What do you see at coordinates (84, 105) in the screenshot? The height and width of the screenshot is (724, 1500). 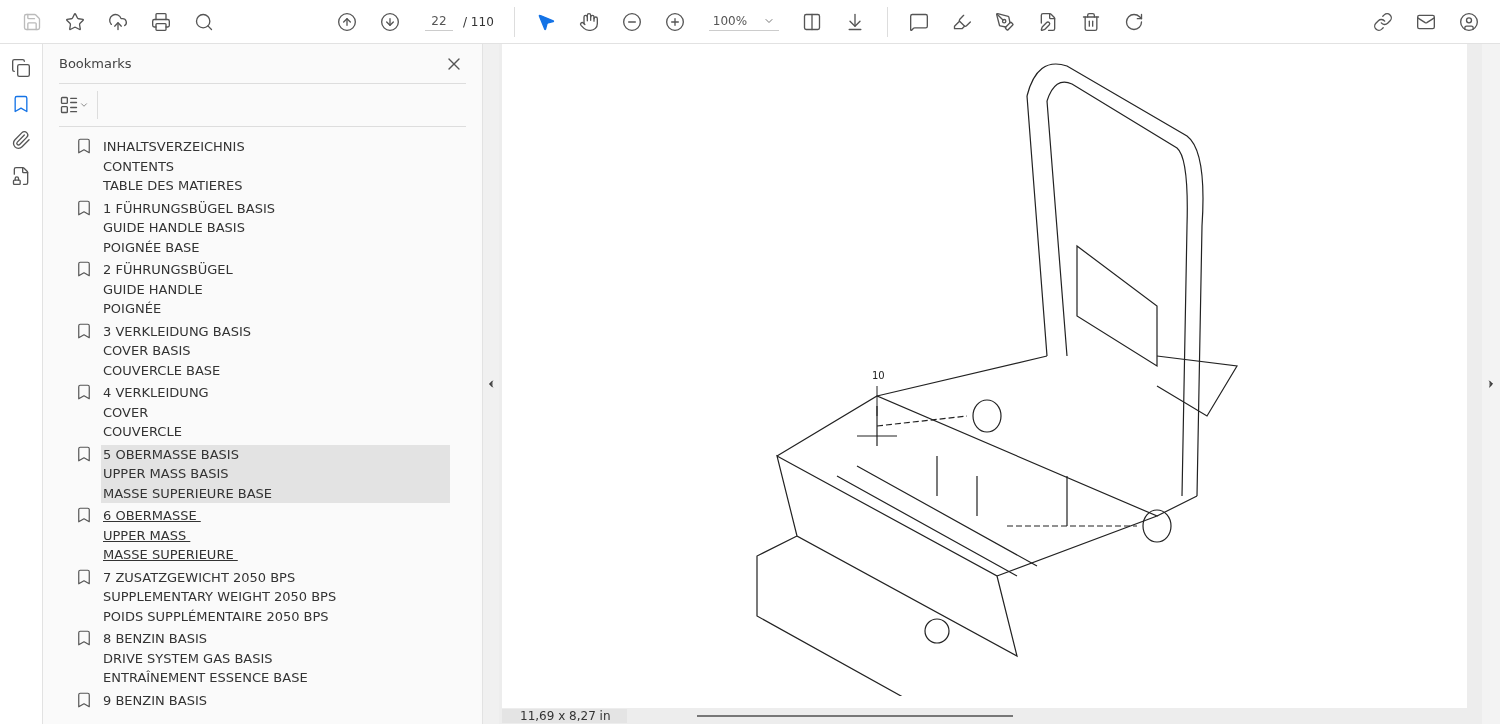 I see `caret-icon` at bounding box center [84, 105].